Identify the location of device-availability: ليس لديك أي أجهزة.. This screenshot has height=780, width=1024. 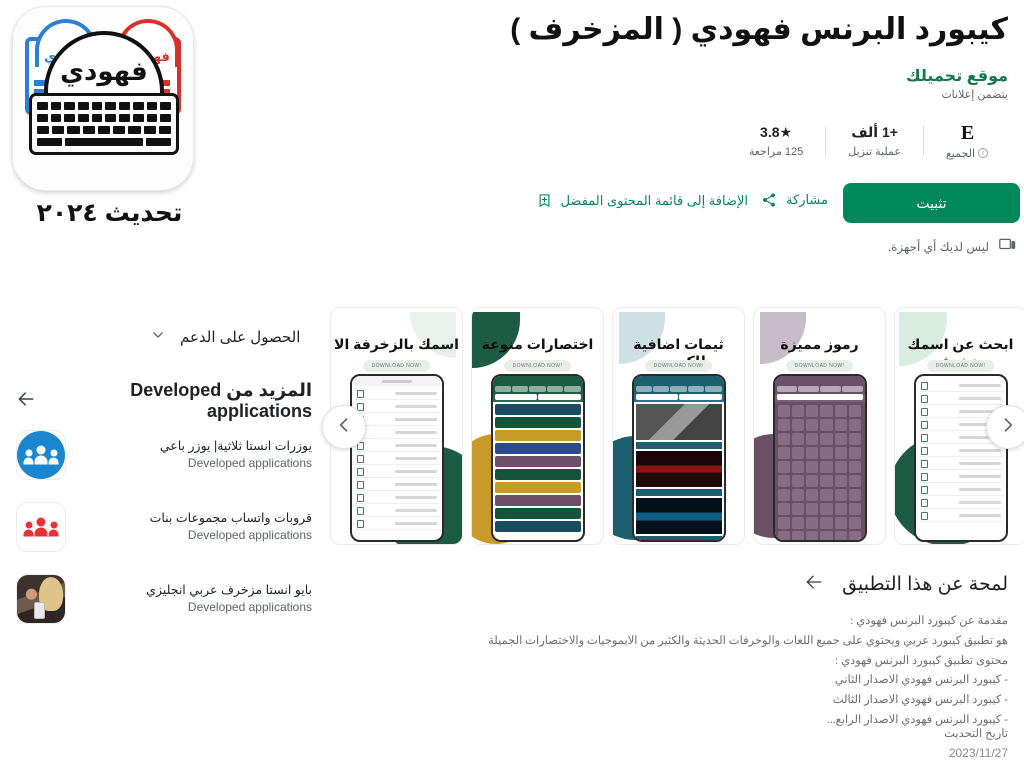
(952, 246).